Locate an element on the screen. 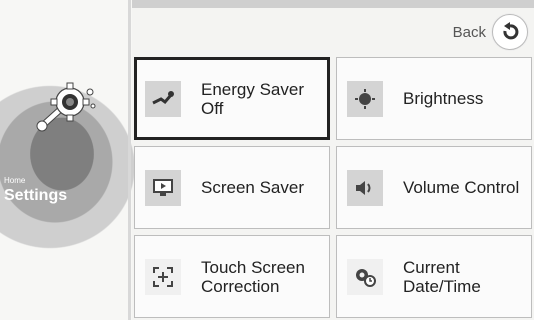  tile-volume-control: Volume Control is located at coordinates (434, 187).